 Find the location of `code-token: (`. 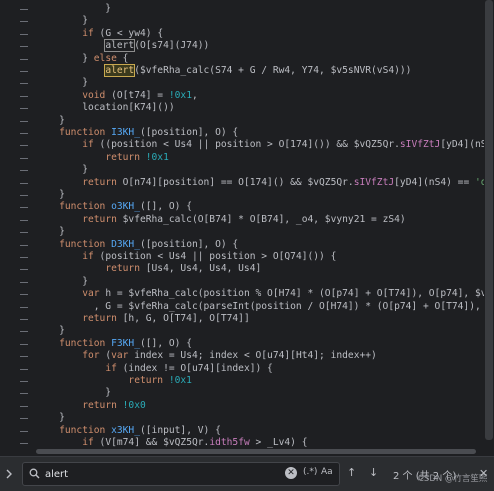

code-token: ( is located at coordinates (105, 356).